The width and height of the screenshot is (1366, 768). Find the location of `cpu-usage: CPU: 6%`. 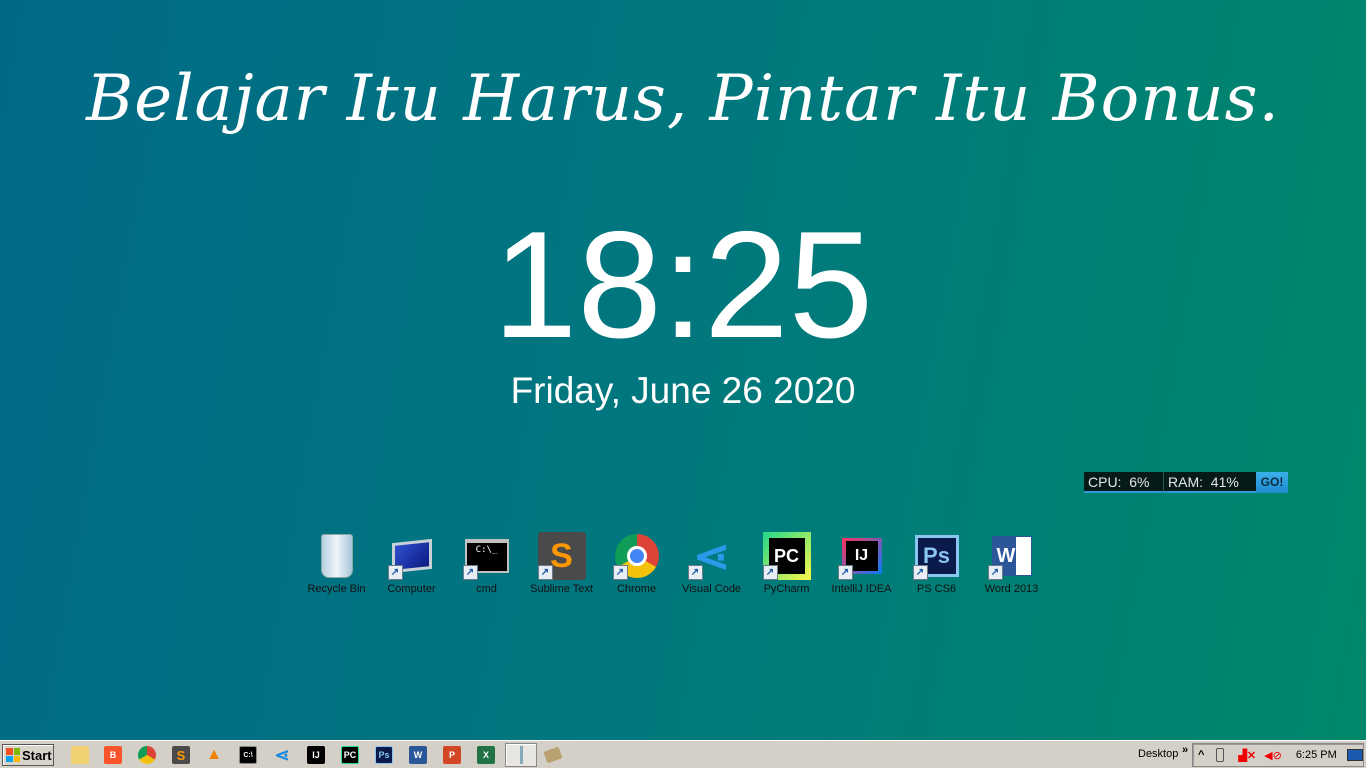

cpu-usage: CPU: 6% is located at coordinates (1124, 482).